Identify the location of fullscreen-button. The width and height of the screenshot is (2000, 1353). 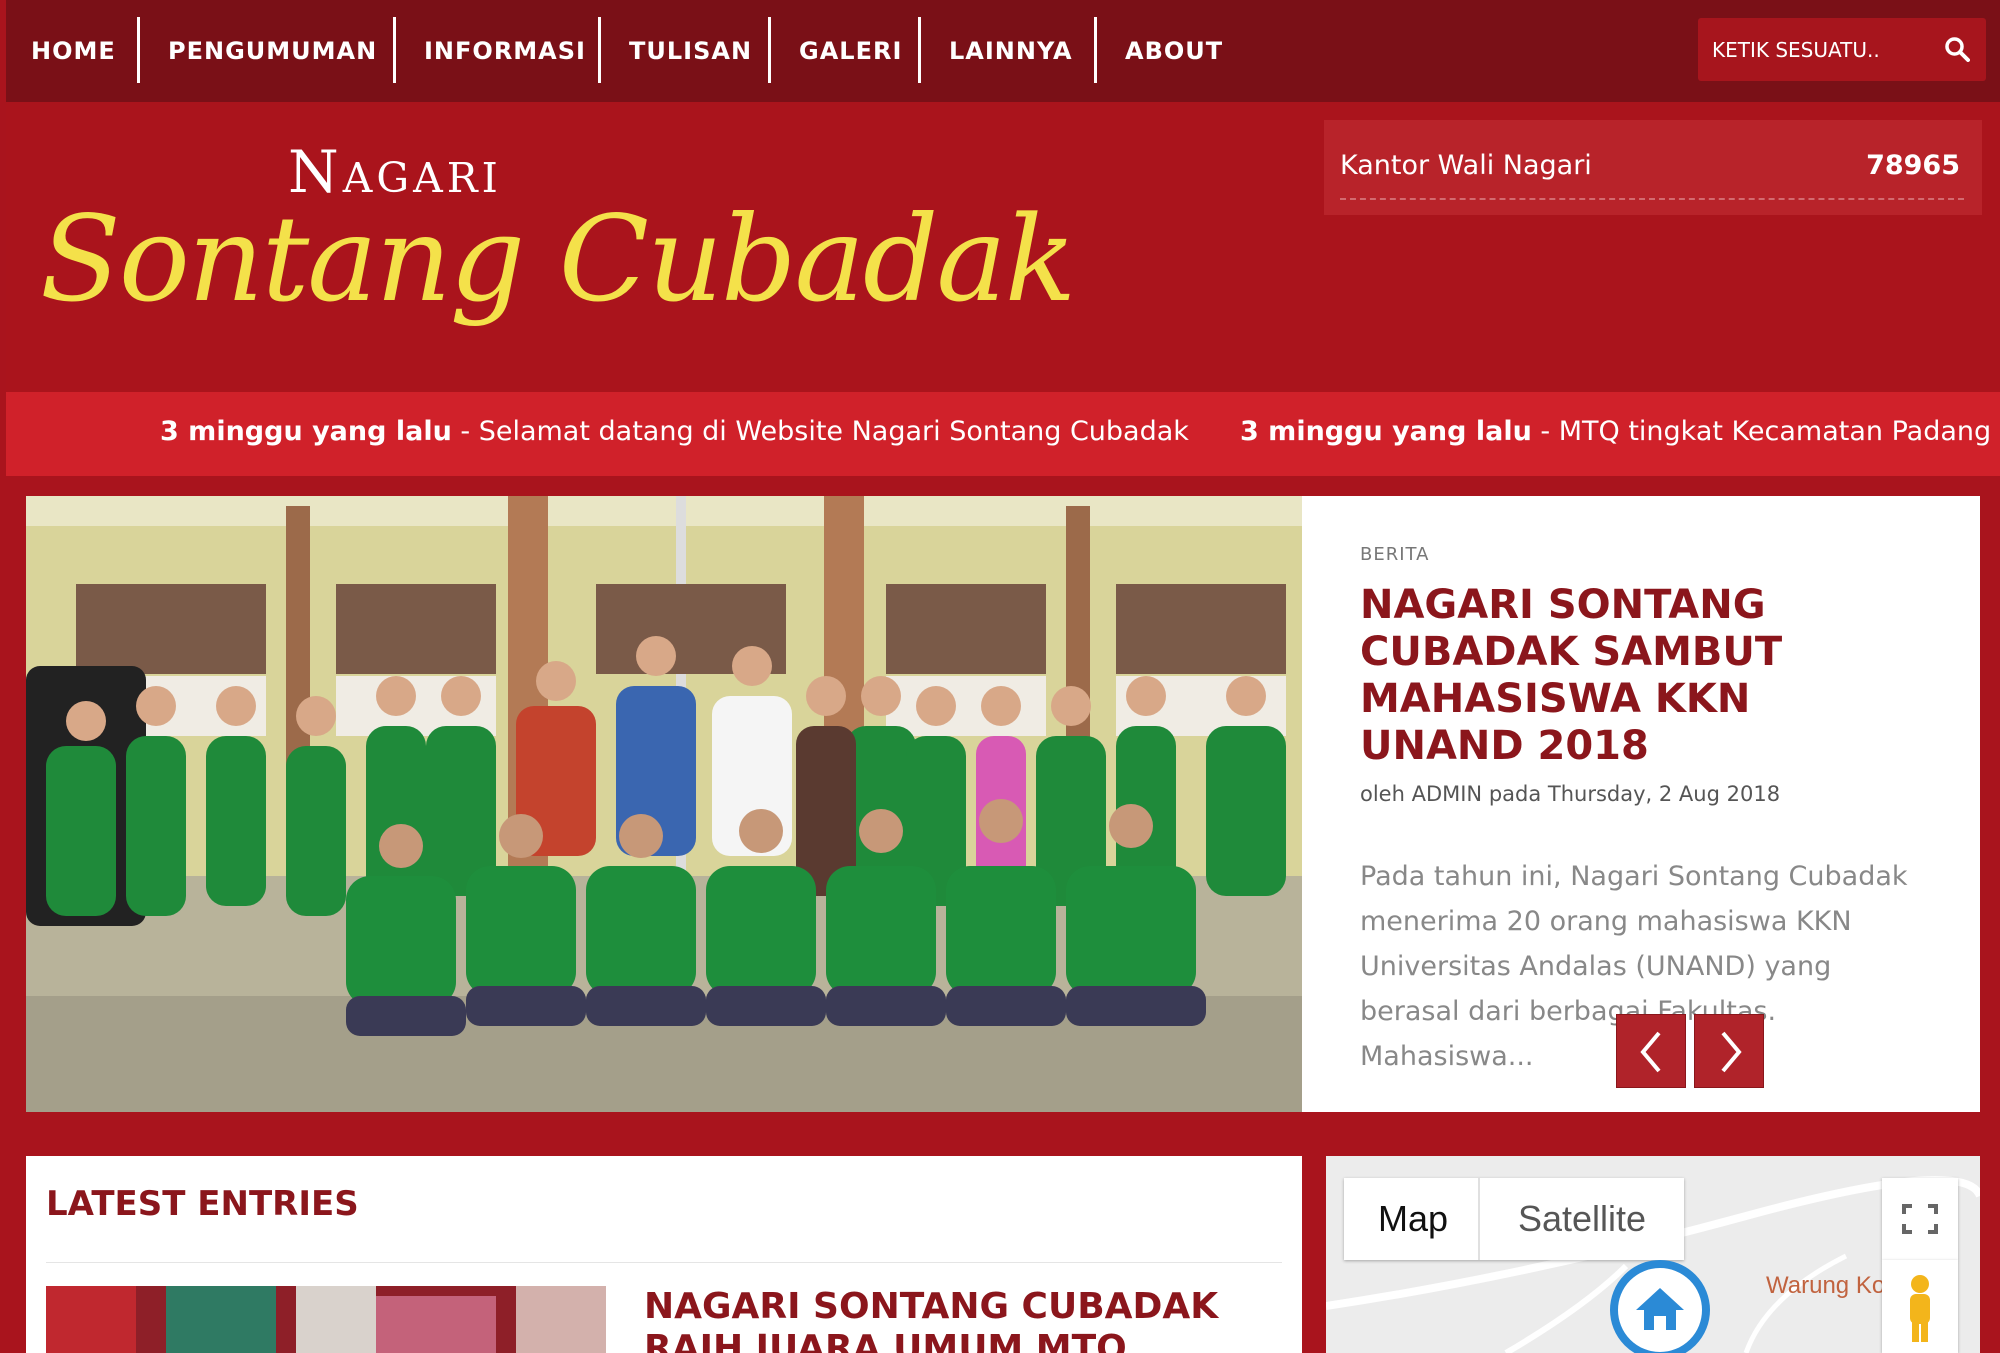
(1920, 1219).